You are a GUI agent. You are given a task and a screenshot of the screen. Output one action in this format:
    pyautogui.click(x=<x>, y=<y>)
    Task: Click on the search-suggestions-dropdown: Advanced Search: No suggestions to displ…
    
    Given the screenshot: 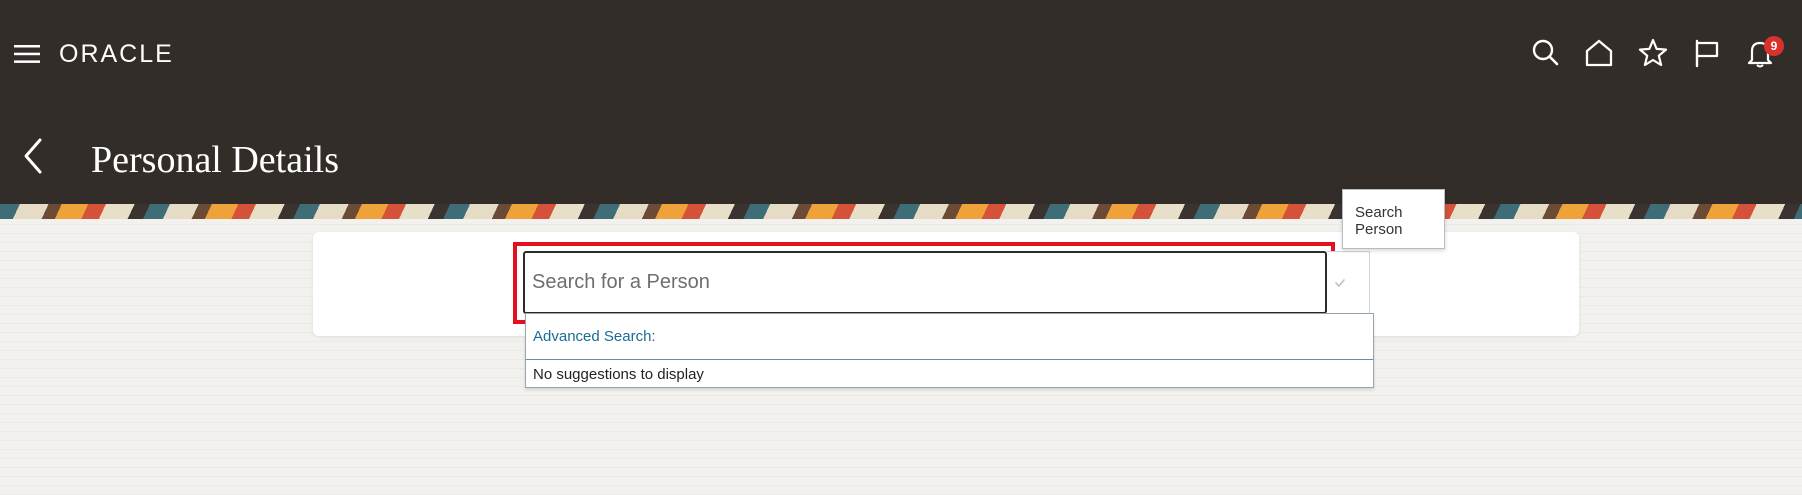 What is the action you would take?
    pyautogui.click(x=949, y=350)
    